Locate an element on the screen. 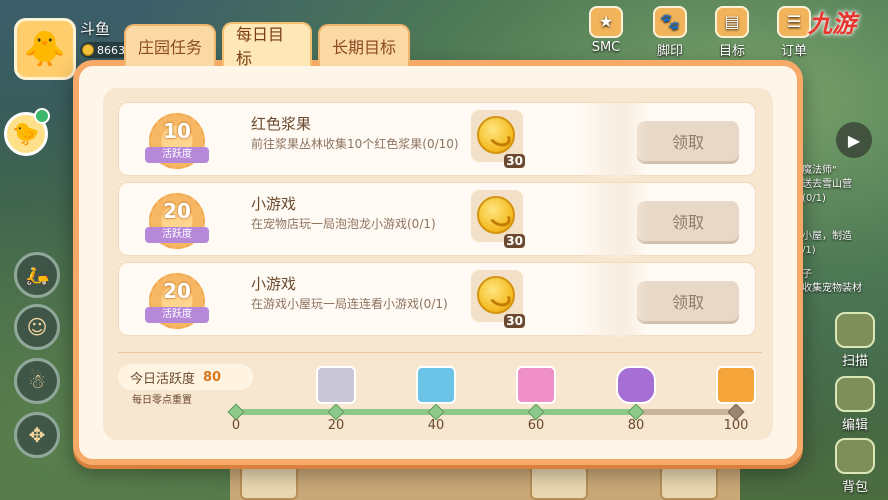  top-menu-label: 订单 is located at coordinates (793, 51).